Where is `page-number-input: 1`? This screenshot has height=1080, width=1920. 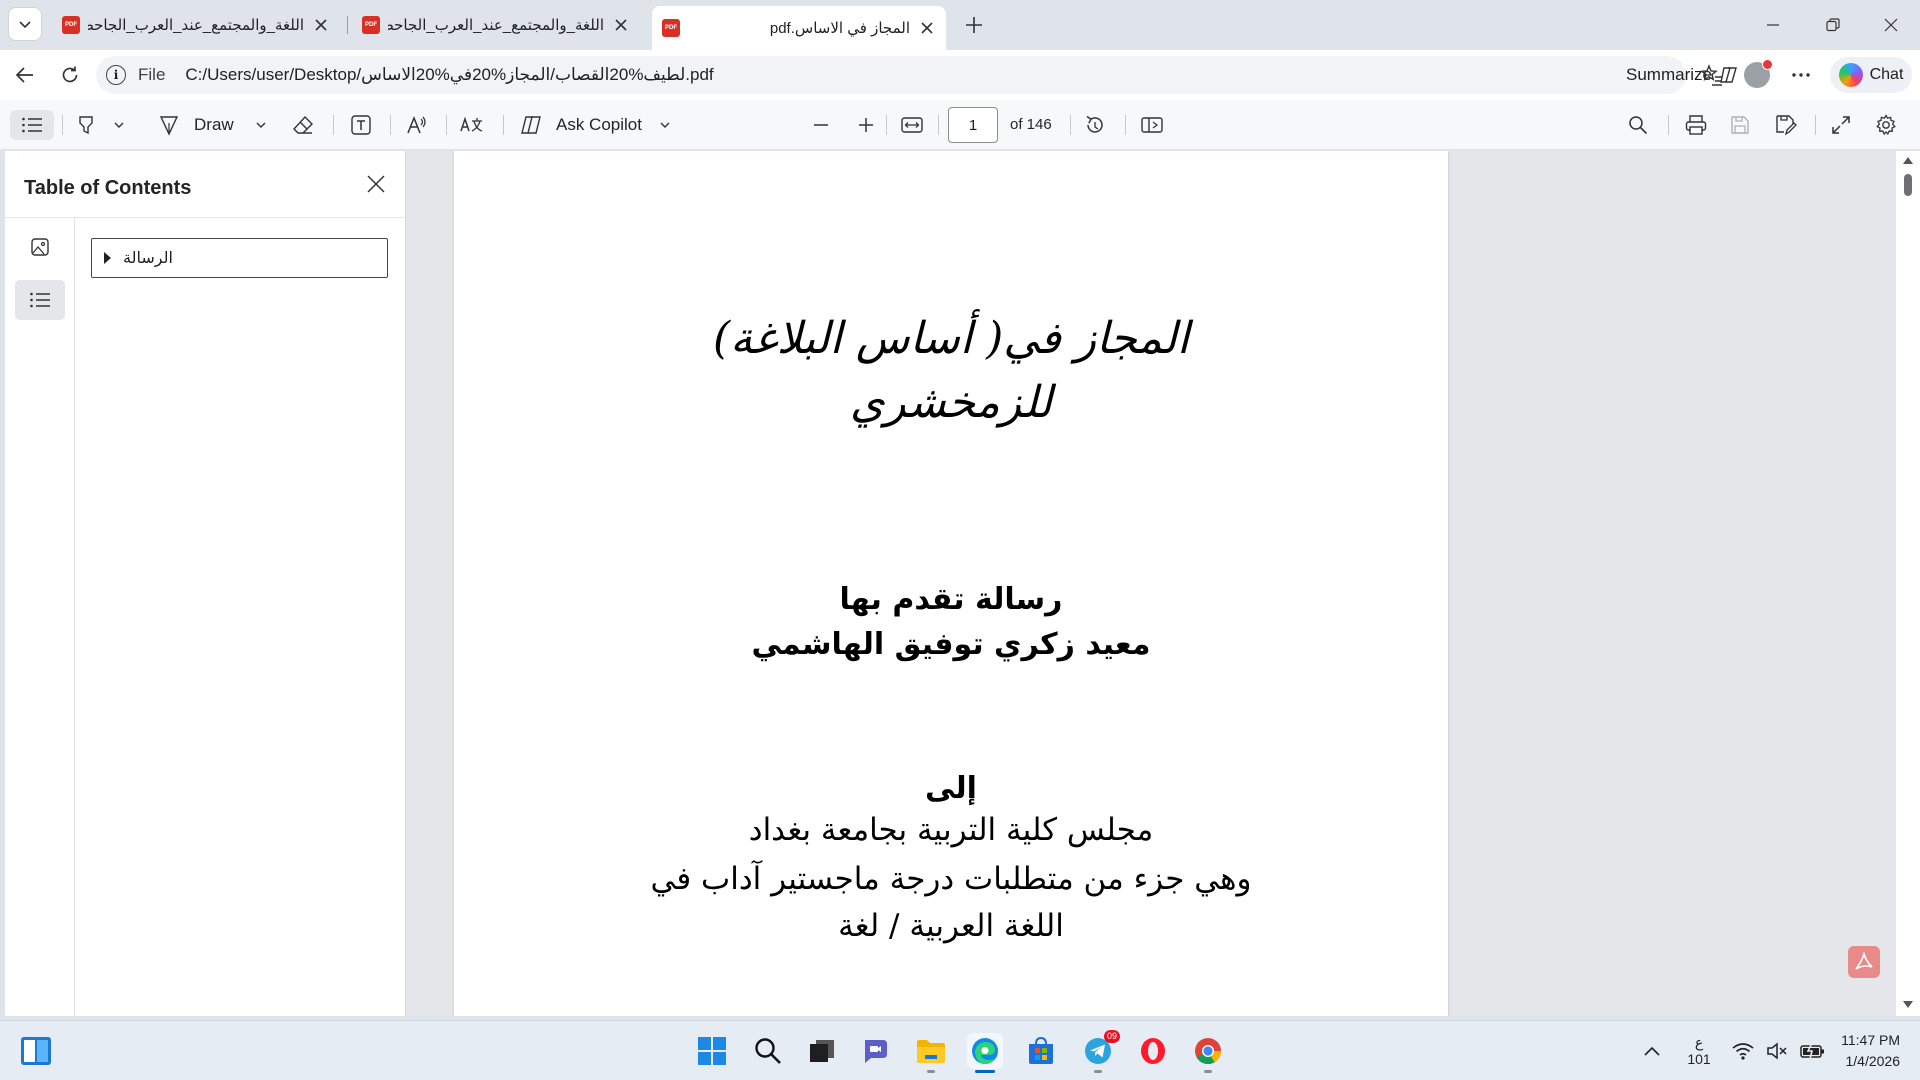 page-number-input: 1 is located at coordinates (973, 125).